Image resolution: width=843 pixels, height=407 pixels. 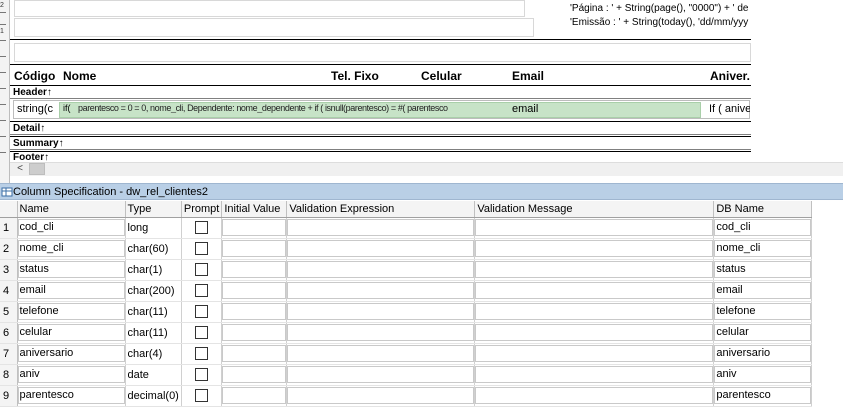 I want to click on band-detail: Detail↑, so click(x=29, y=128).